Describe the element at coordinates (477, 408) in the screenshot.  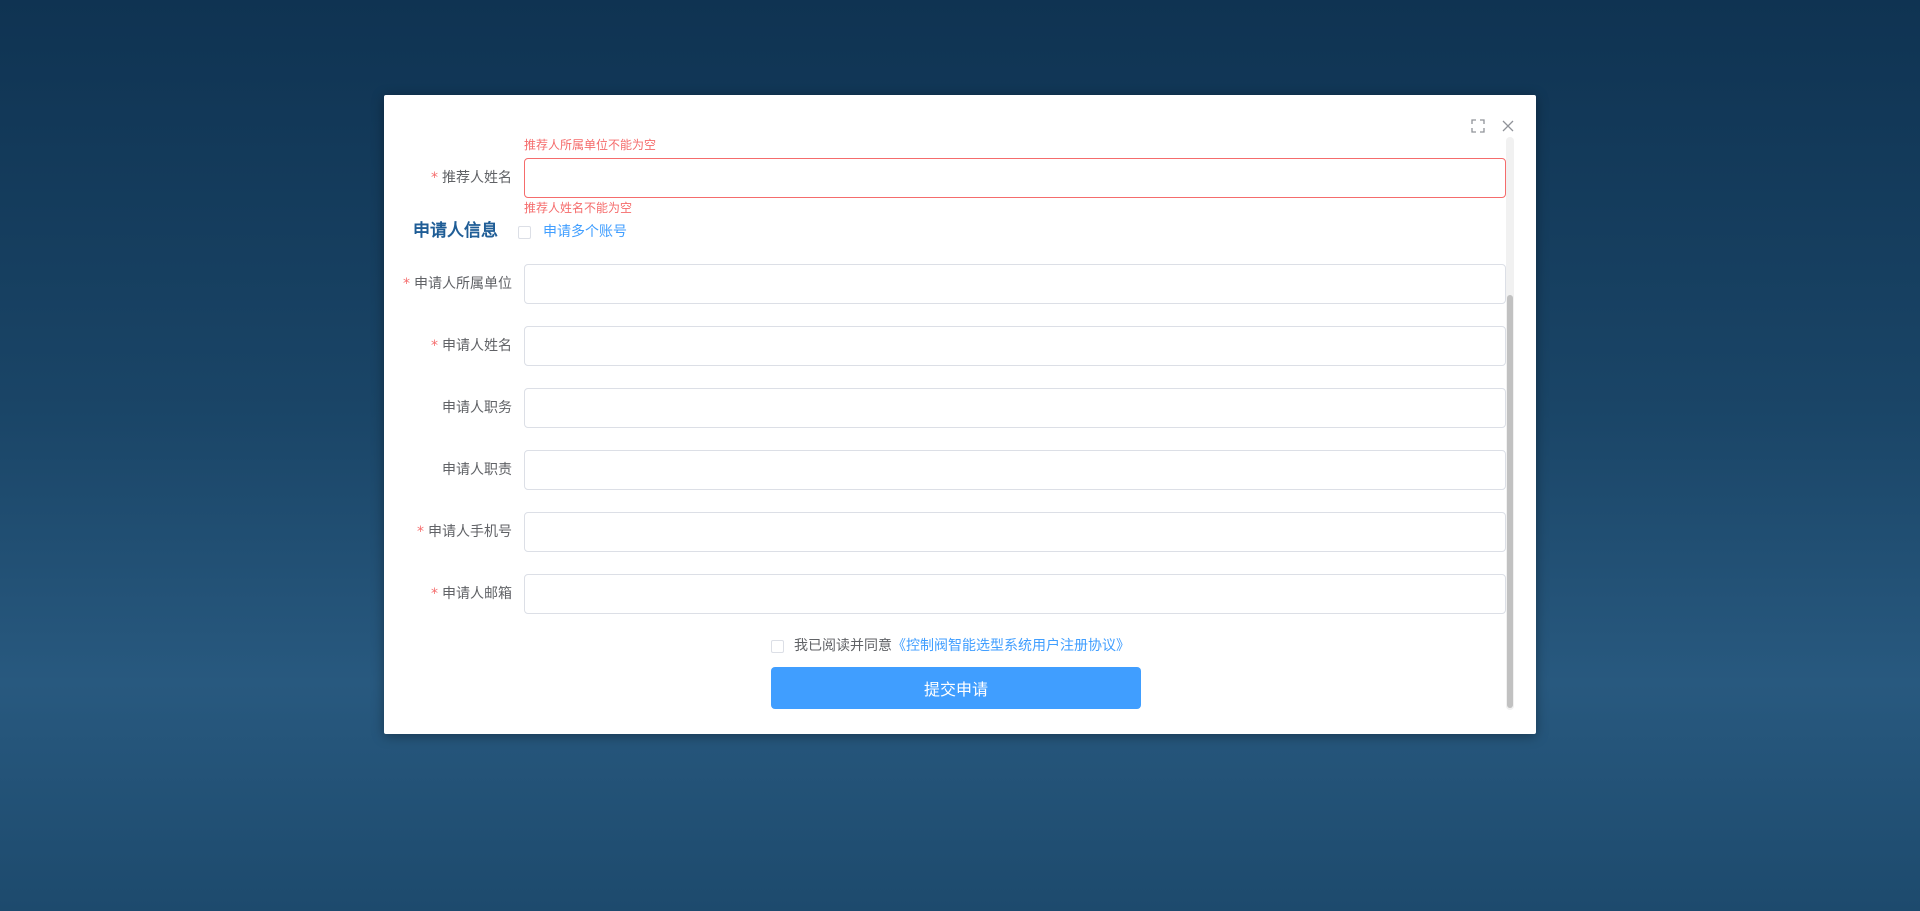
I see `applicant-position-label: 申请人职务` at that location.